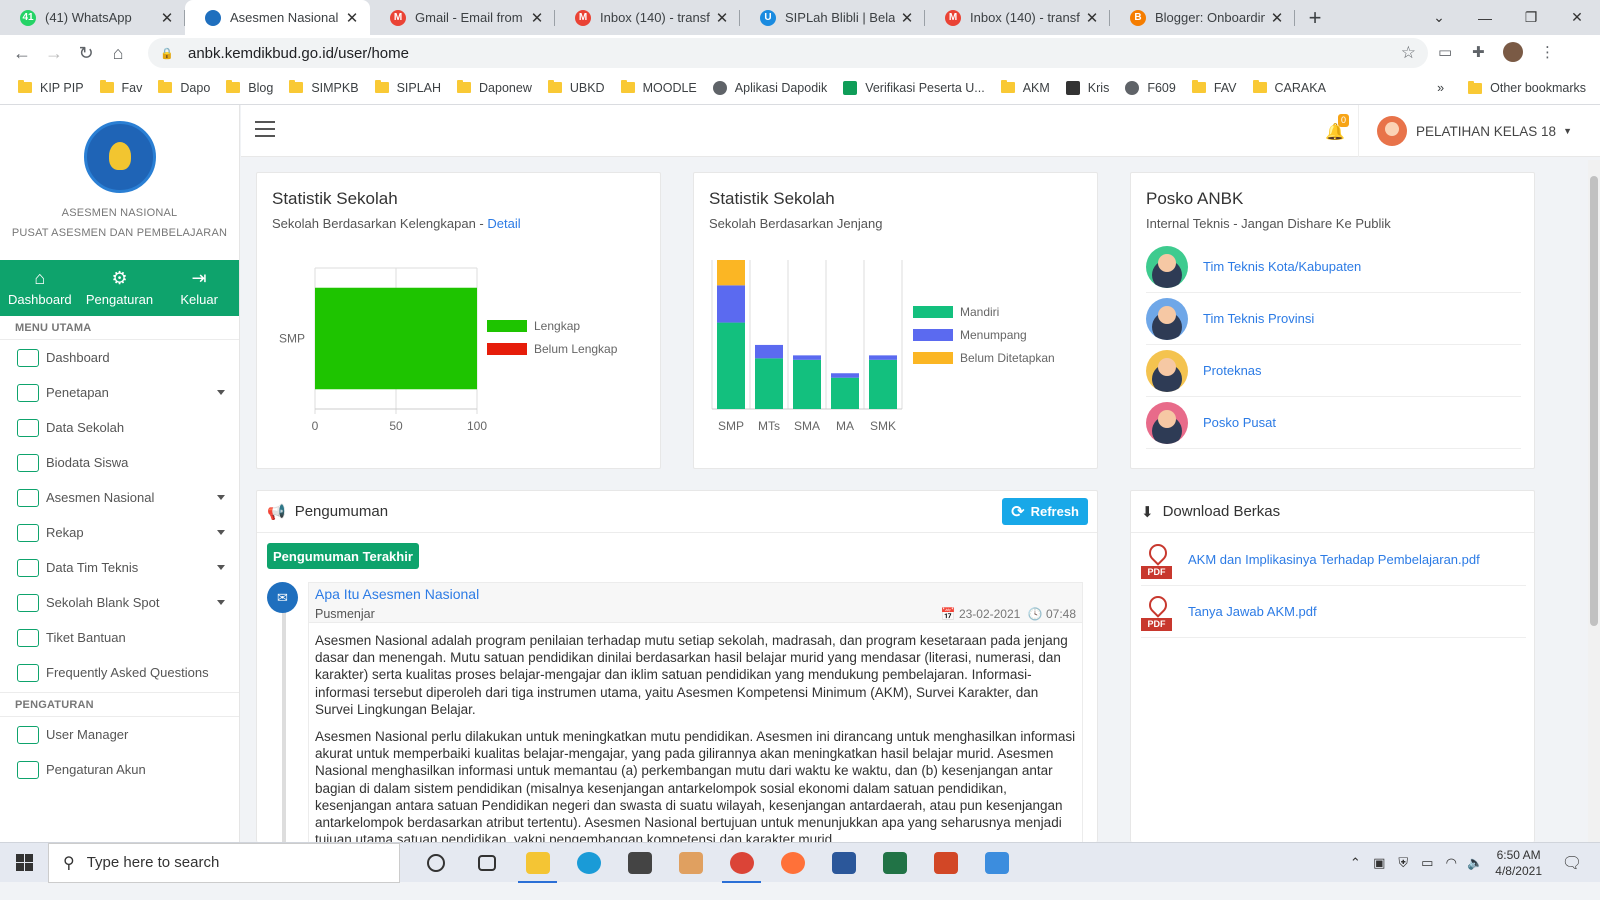 The image size is (1600, 900). I want to click on firefox-taskbar-button, so click(792, 863).